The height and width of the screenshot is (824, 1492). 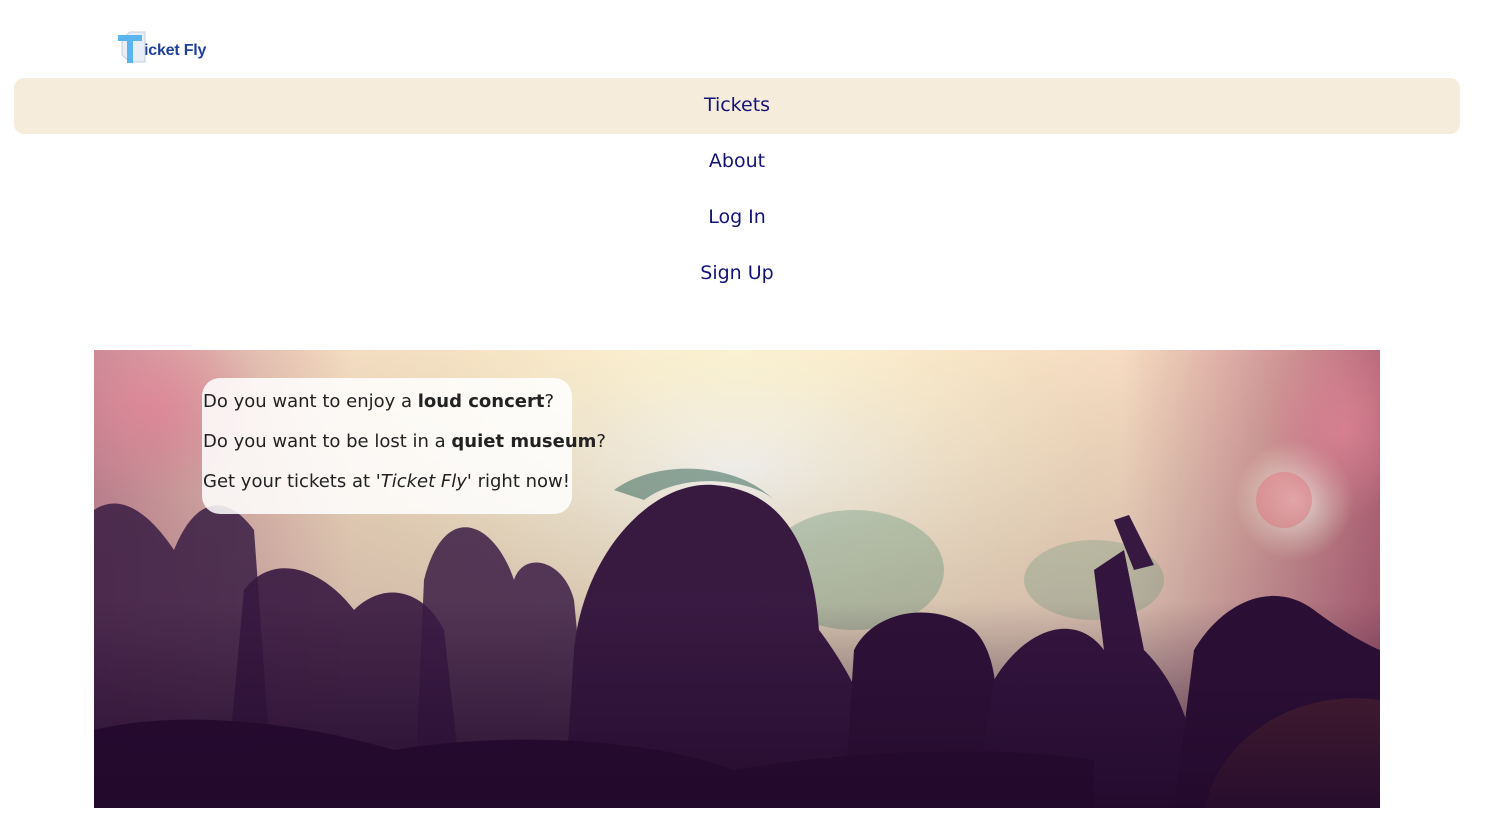 What do you see at coordinates (131, 46) in the screenshot?
I see `ticket-logo-icon` at bounding box center [131, 46].